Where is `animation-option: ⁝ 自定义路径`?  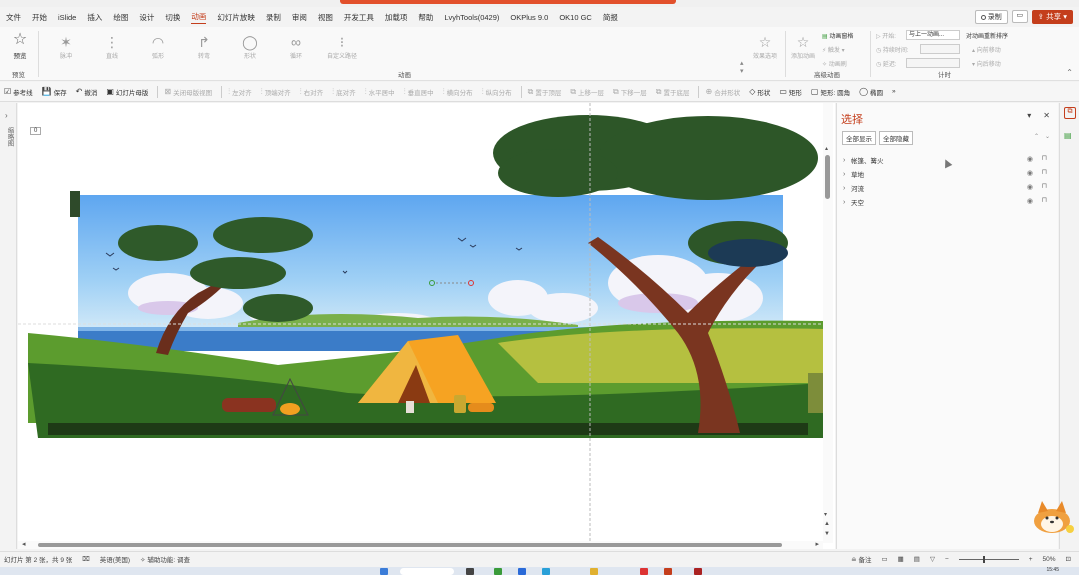
animation-option: ⁝ 自定义路径 is located at coordinates (342, 46).